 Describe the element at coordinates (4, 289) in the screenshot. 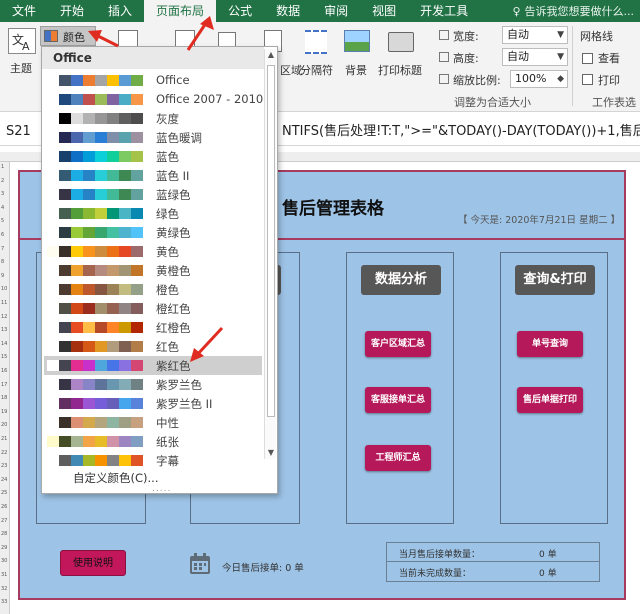

I see `row-number: 10` at that location.